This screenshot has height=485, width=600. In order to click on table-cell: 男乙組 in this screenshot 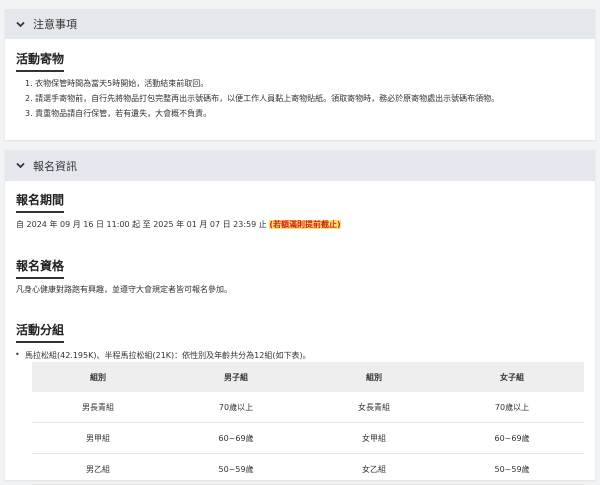, I will do `click(98, 469)`.